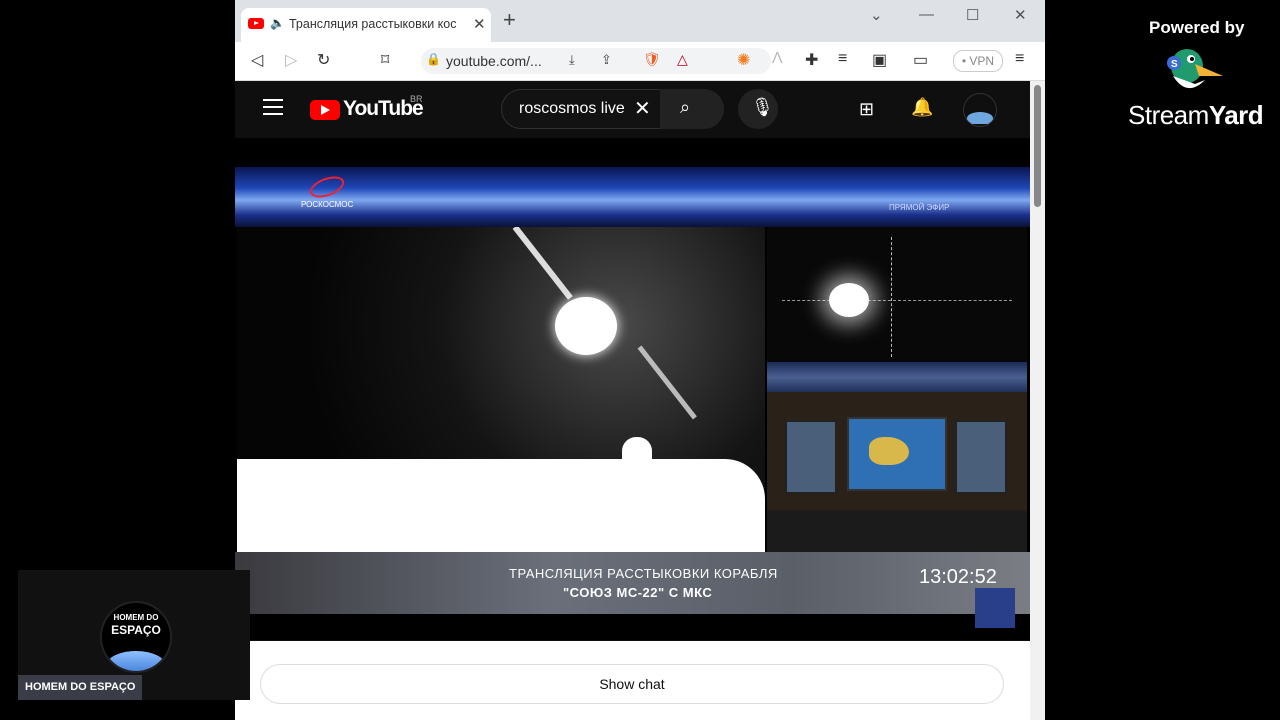  I want to click on control-consoles, so click(897, 531).